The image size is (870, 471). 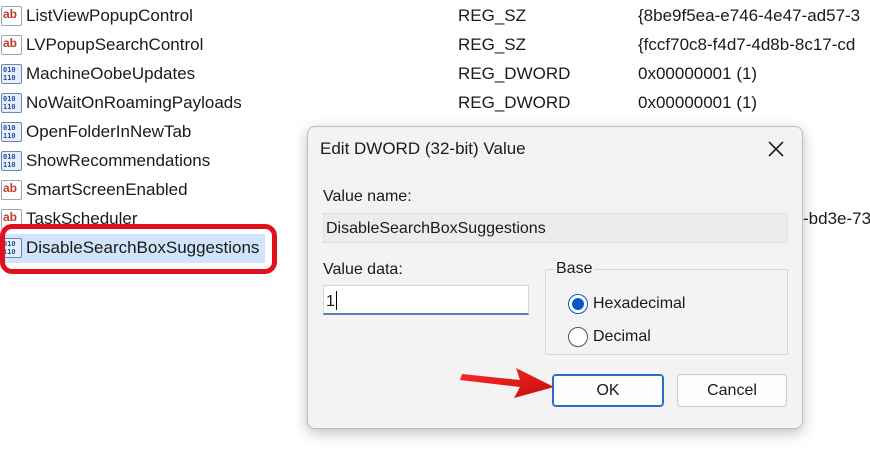 I want to click on value-name-field: DisableSearchBoxSuggestions, so click(x=555, y=228).